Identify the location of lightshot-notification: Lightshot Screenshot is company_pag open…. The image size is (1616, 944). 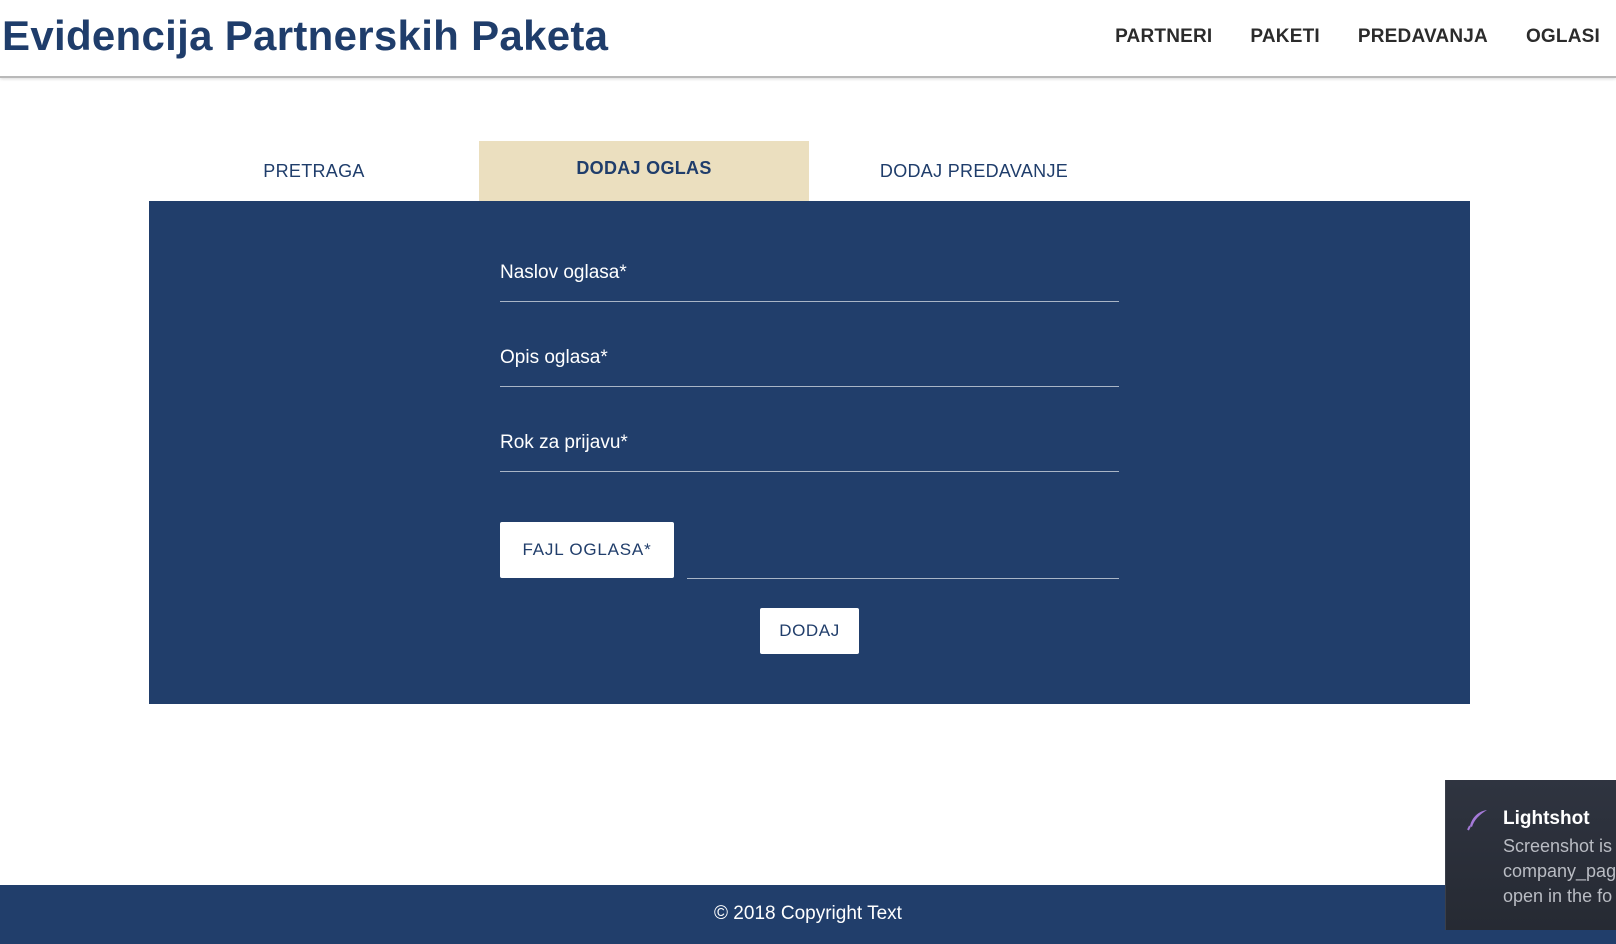
(1530, 855).